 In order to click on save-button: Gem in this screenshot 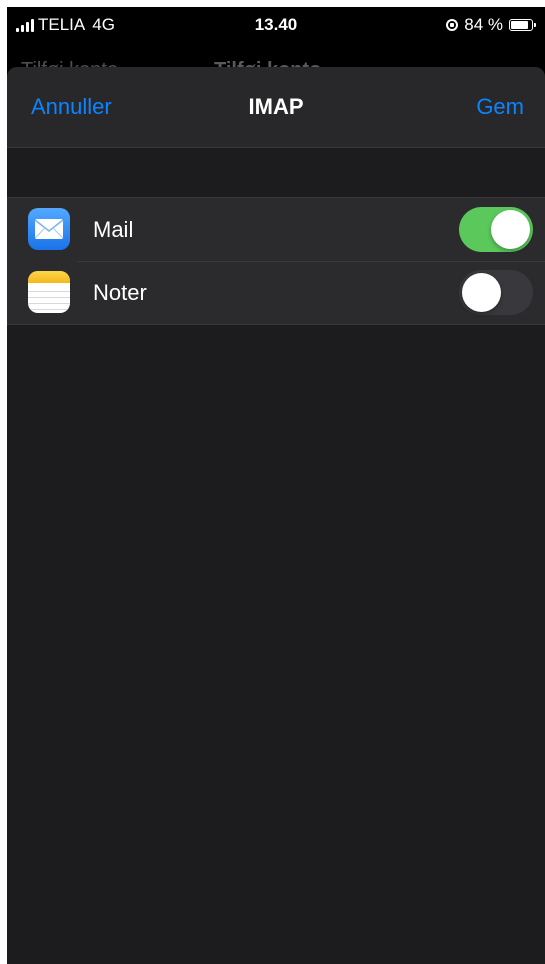, I will do `click(500, 107)`.